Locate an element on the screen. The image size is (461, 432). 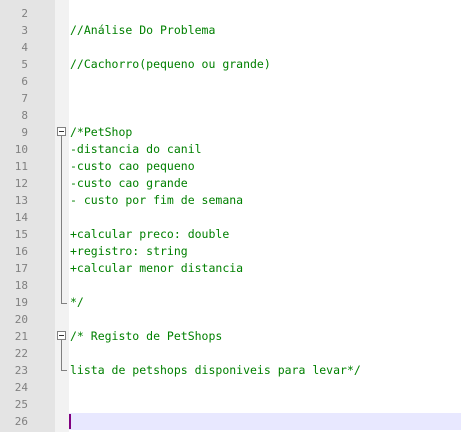
code-line: 21 /* Registo de PetShops is located at coordinates (230, 336).